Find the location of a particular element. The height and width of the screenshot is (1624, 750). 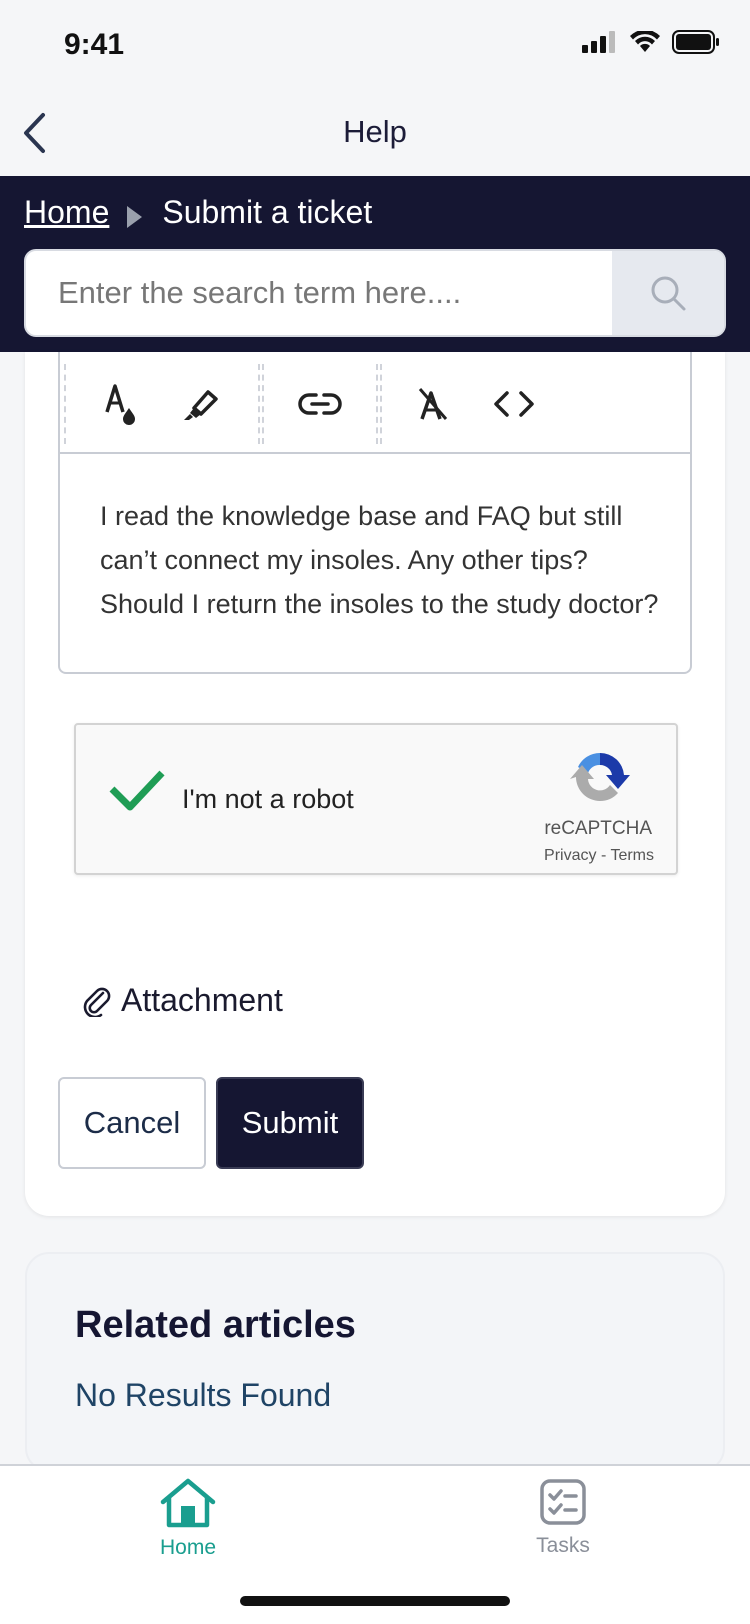

status-time: 9:41 is located at coordinates (94, 44).